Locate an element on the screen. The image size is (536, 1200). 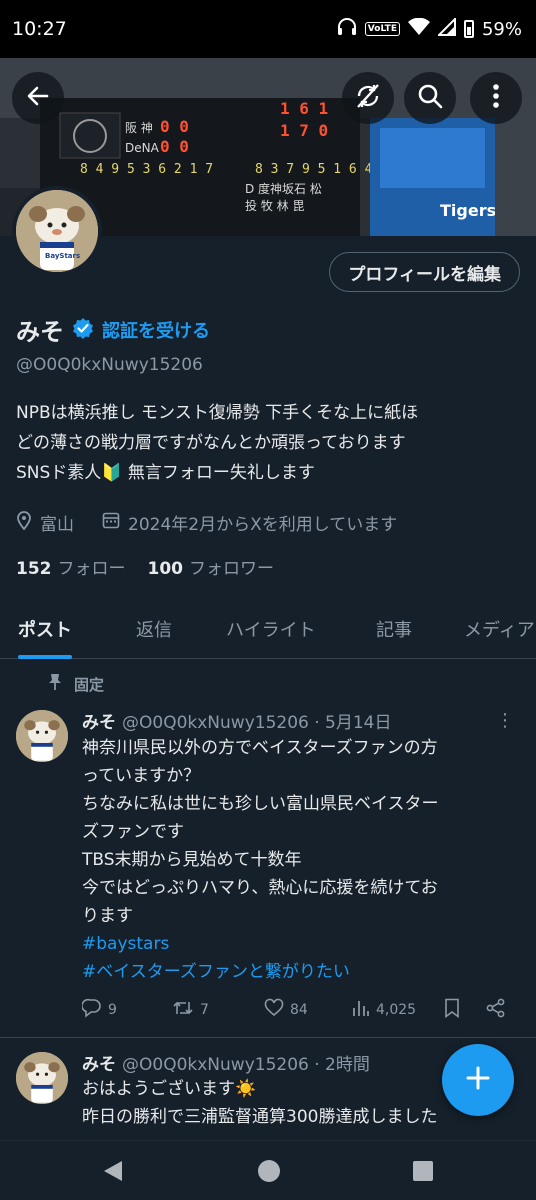
bookmark-icon is located at coordinates (452, 1010).